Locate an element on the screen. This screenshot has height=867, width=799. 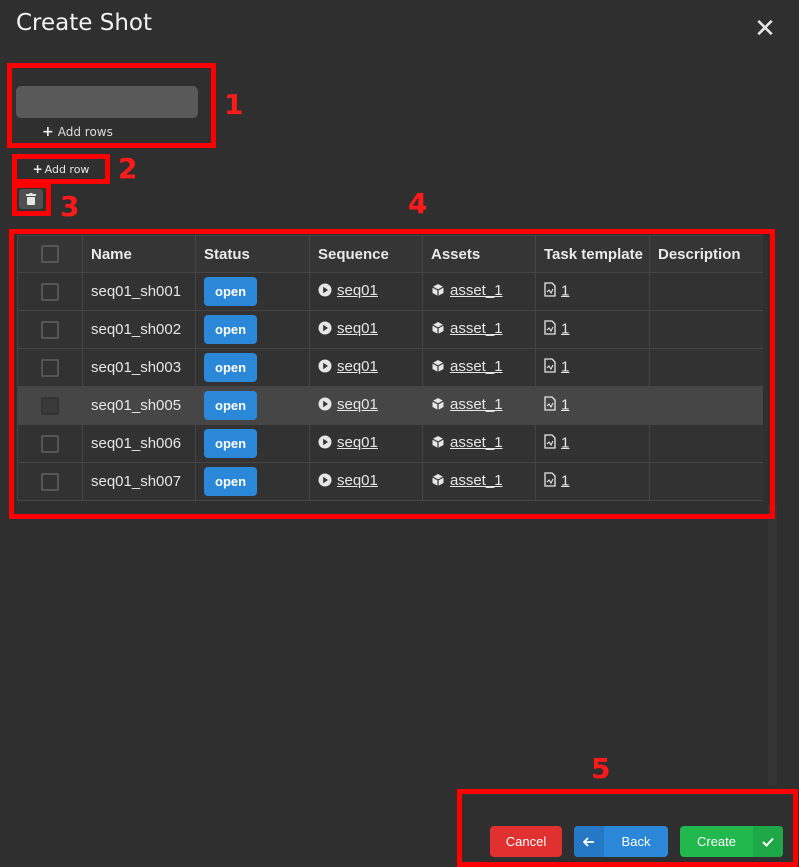
annotation-label-2: 2 is located at coordinates (128, 168).